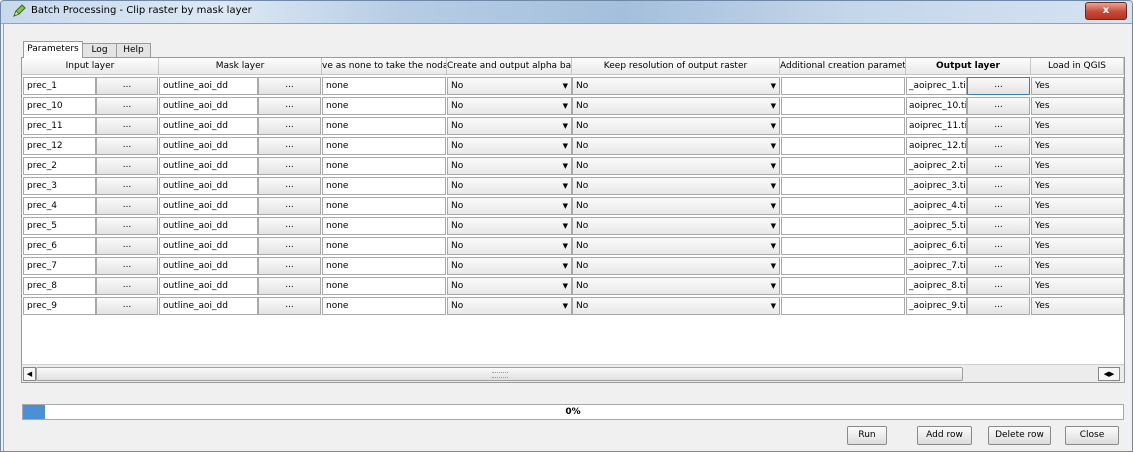 The height and width of the screenshot is (452, 1133). I want to click on column-header: Additional creation parameters, so click(843, 66).